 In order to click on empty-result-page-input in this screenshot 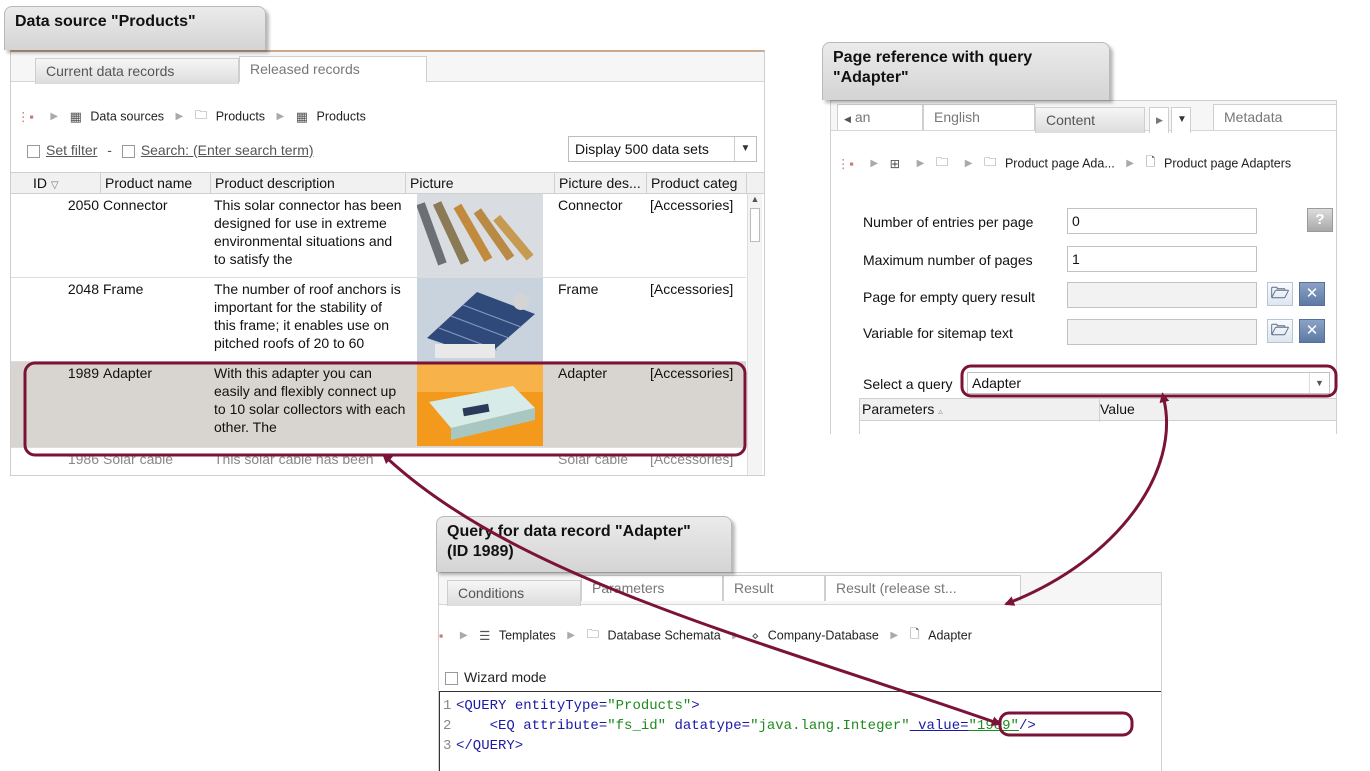, I will do `click(1162, 295)`.